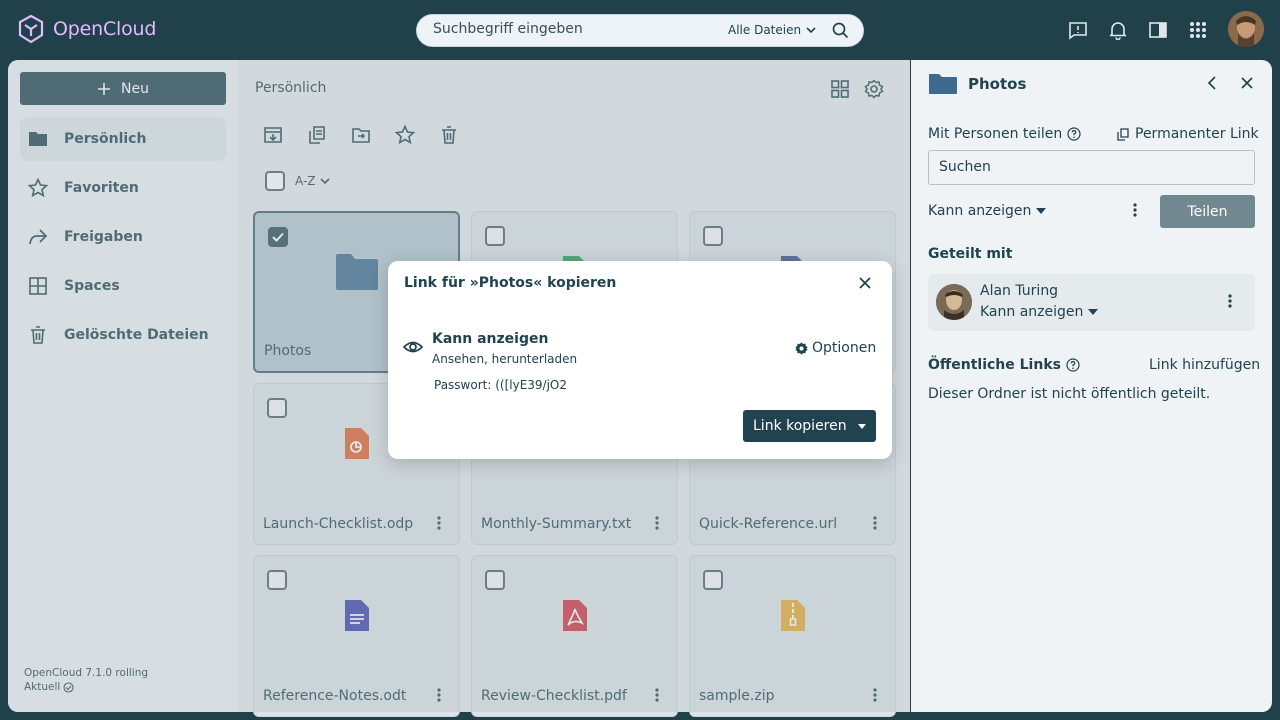 This screenshot has width=1280, height=720. What do you see at coordinates (811, 30) in the screenshot?
I see `chevron-down-icon` at bounding box center [811, 30].